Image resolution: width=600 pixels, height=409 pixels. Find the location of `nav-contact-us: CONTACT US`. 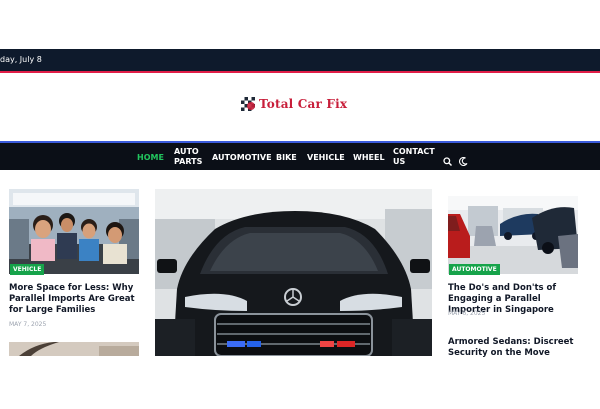

nav-contact-us: CONTACT US is located at coordinates (414, 157).